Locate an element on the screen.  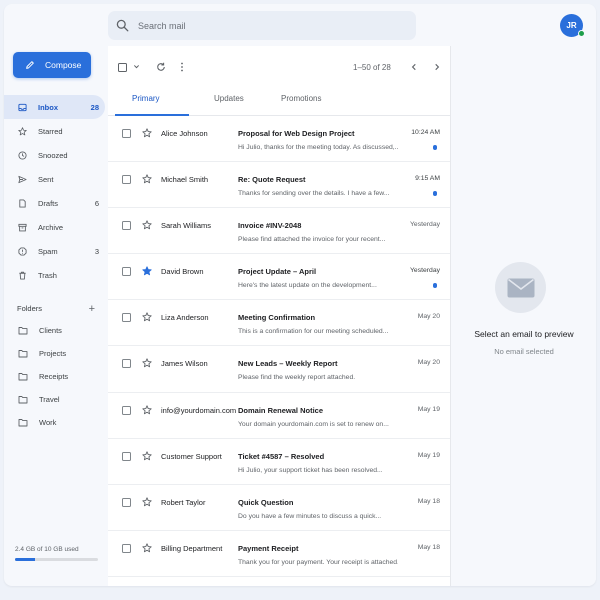
email-subject: Domain Renewal Notice is located at coordinates (281, 410).